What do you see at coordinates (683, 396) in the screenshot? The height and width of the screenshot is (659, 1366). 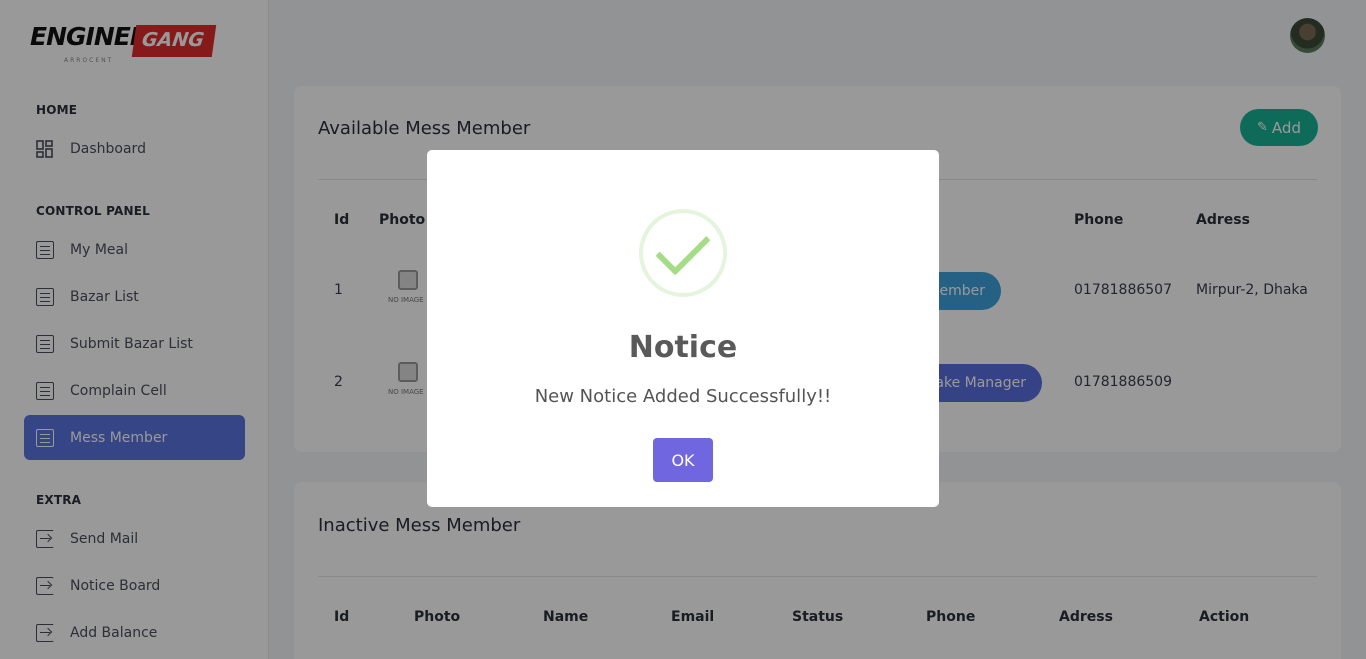 I see `dialog-message: New Notice Added Successfully!!` at bounding box center [683, 396].